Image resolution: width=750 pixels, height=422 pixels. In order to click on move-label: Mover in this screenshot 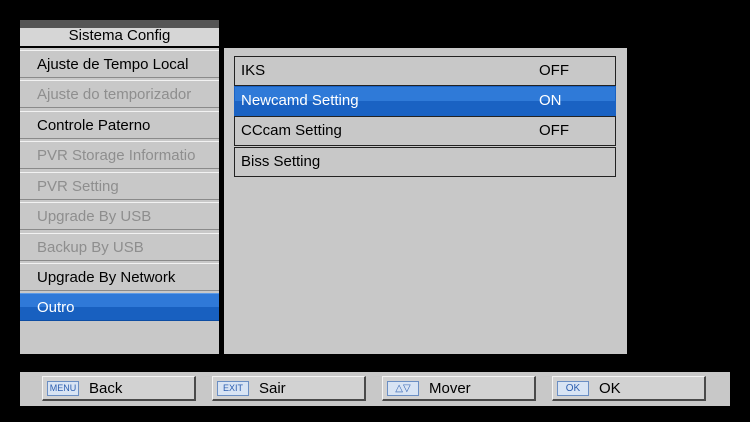, I will do `click(450, 388)`.